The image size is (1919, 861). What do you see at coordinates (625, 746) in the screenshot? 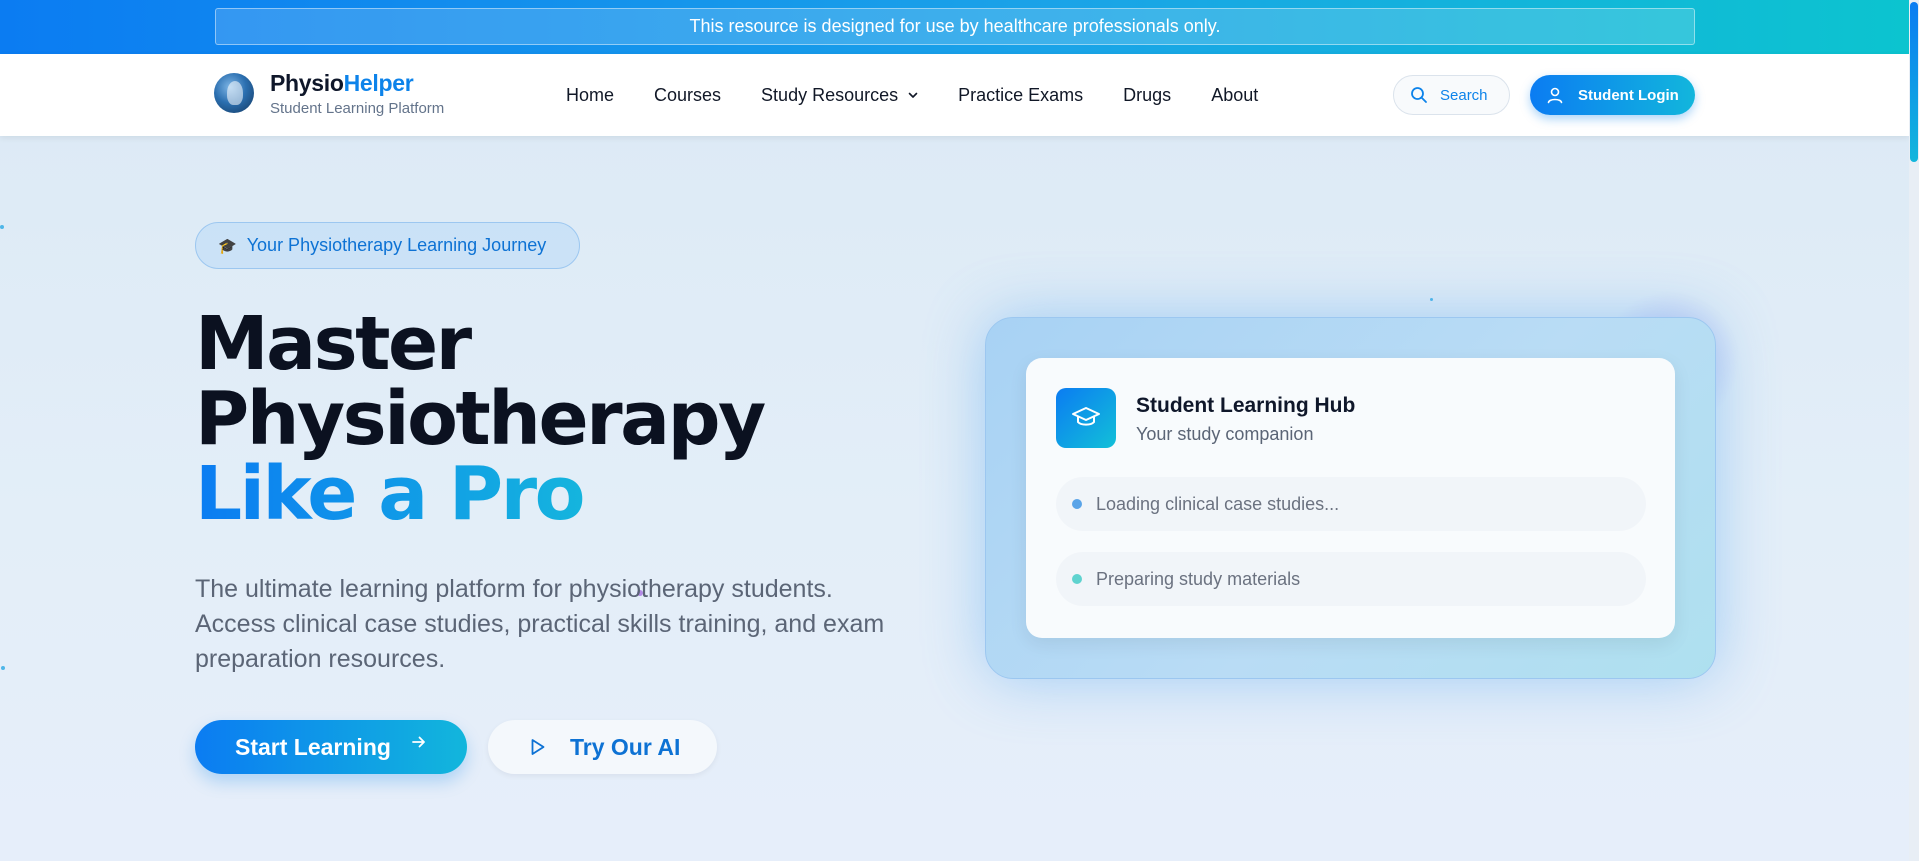
I see `try-ai-label: Try Our AI` at bounding box center [625, 746].